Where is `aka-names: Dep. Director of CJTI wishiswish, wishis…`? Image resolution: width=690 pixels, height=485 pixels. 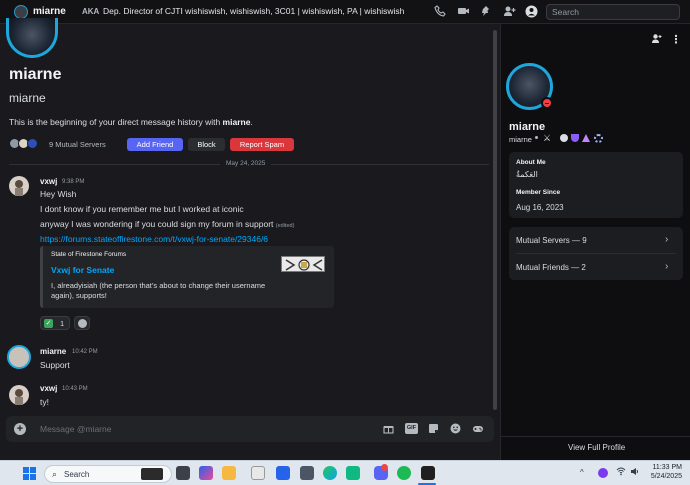
aka-names: Dep. Director of CJTI wishiswish, wishis… is located at coordinates (254, 11).